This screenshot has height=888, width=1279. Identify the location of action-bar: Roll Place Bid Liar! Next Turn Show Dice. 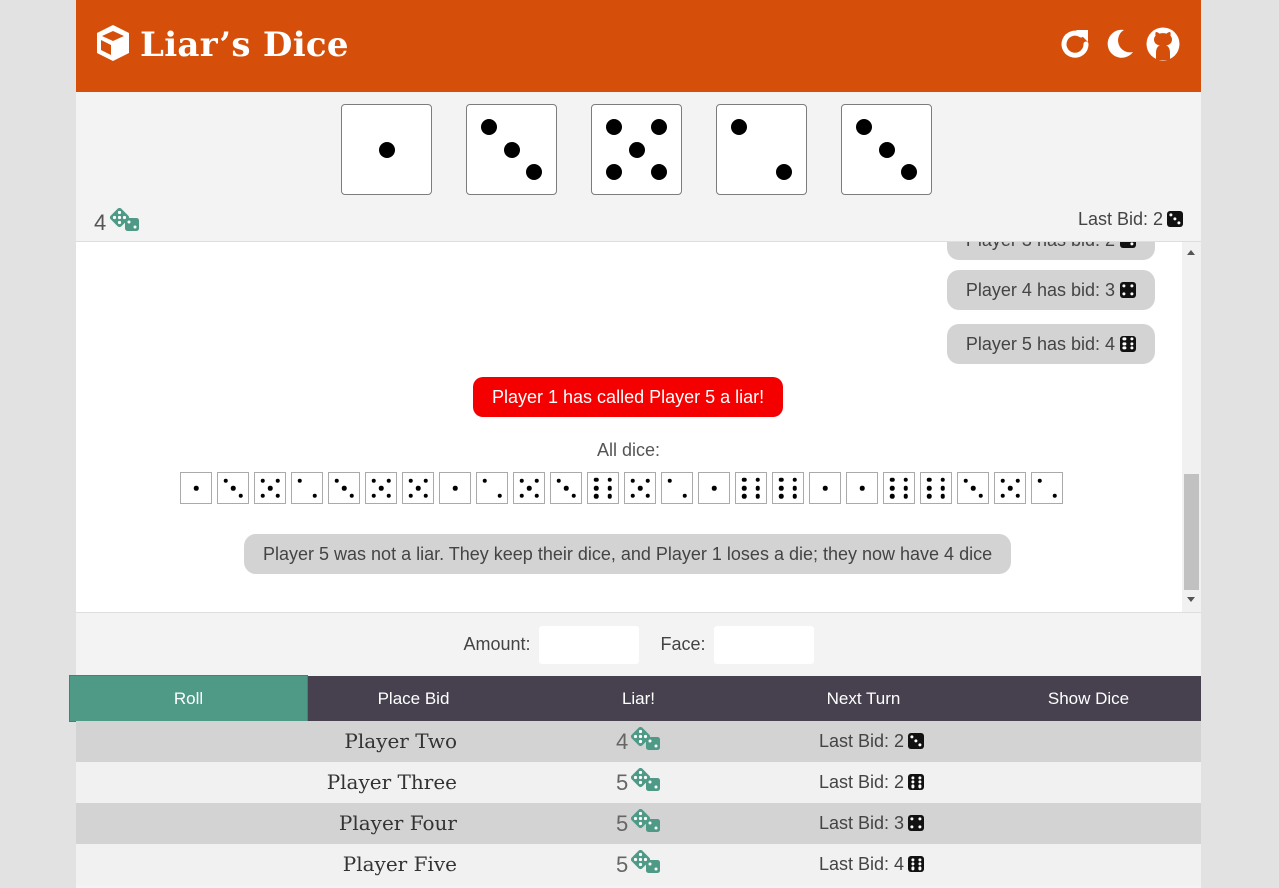
(635, 698).